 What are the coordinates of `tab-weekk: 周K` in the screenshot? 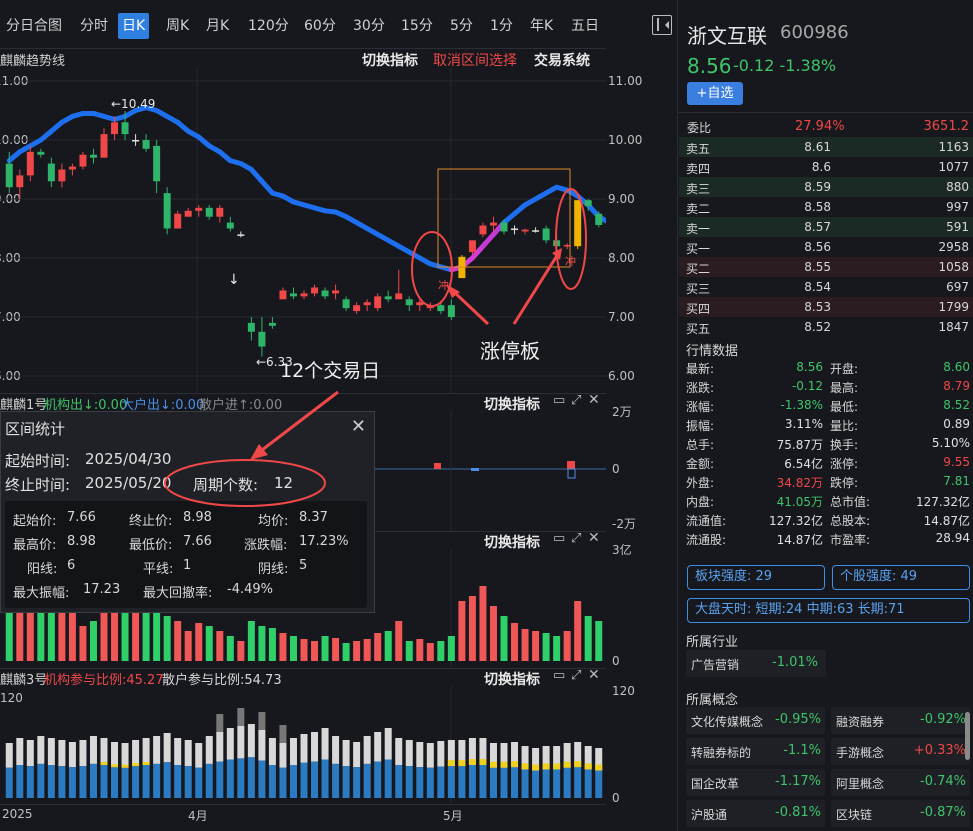 It's located at (177, 26).